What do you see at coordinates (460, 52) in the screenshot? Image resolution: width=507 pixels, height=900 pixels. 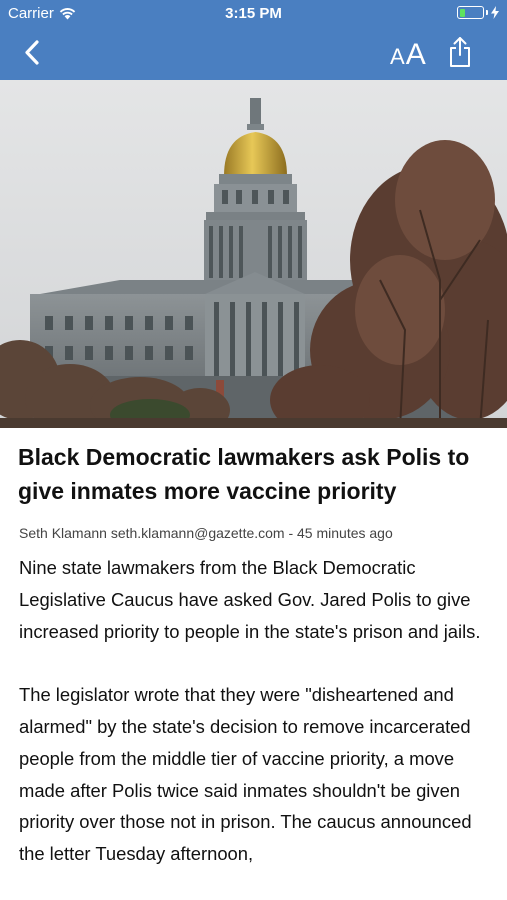 I see `share-icon` at bounding box center [460, 52].